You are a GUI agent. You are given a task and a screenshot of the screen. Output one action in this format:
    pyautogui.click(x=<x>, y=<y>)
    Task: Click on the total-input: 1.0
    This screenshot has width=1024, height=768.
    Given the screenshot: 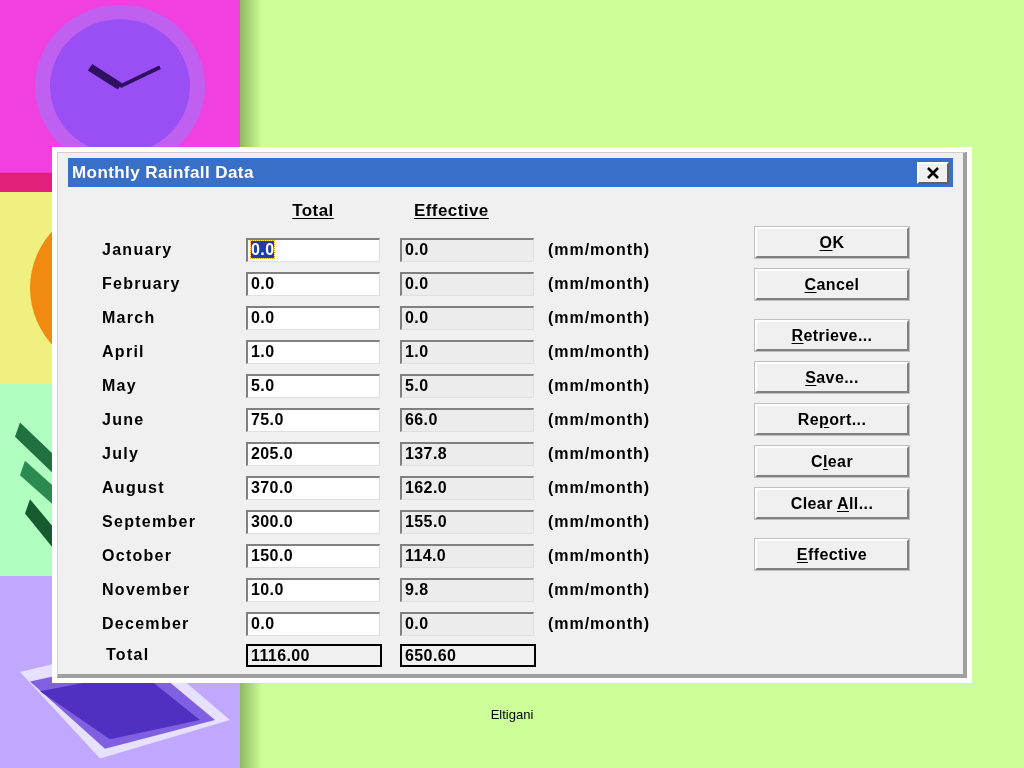 What is the action you would take?
    pyautogui.click(x=313, y=352)
    